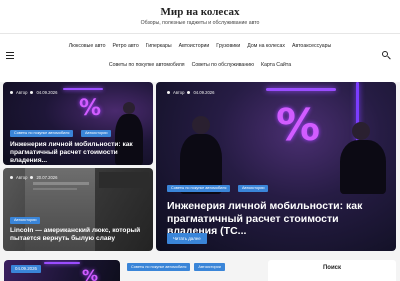  I want to click on widget-title: Поиск, so click(331, 268).